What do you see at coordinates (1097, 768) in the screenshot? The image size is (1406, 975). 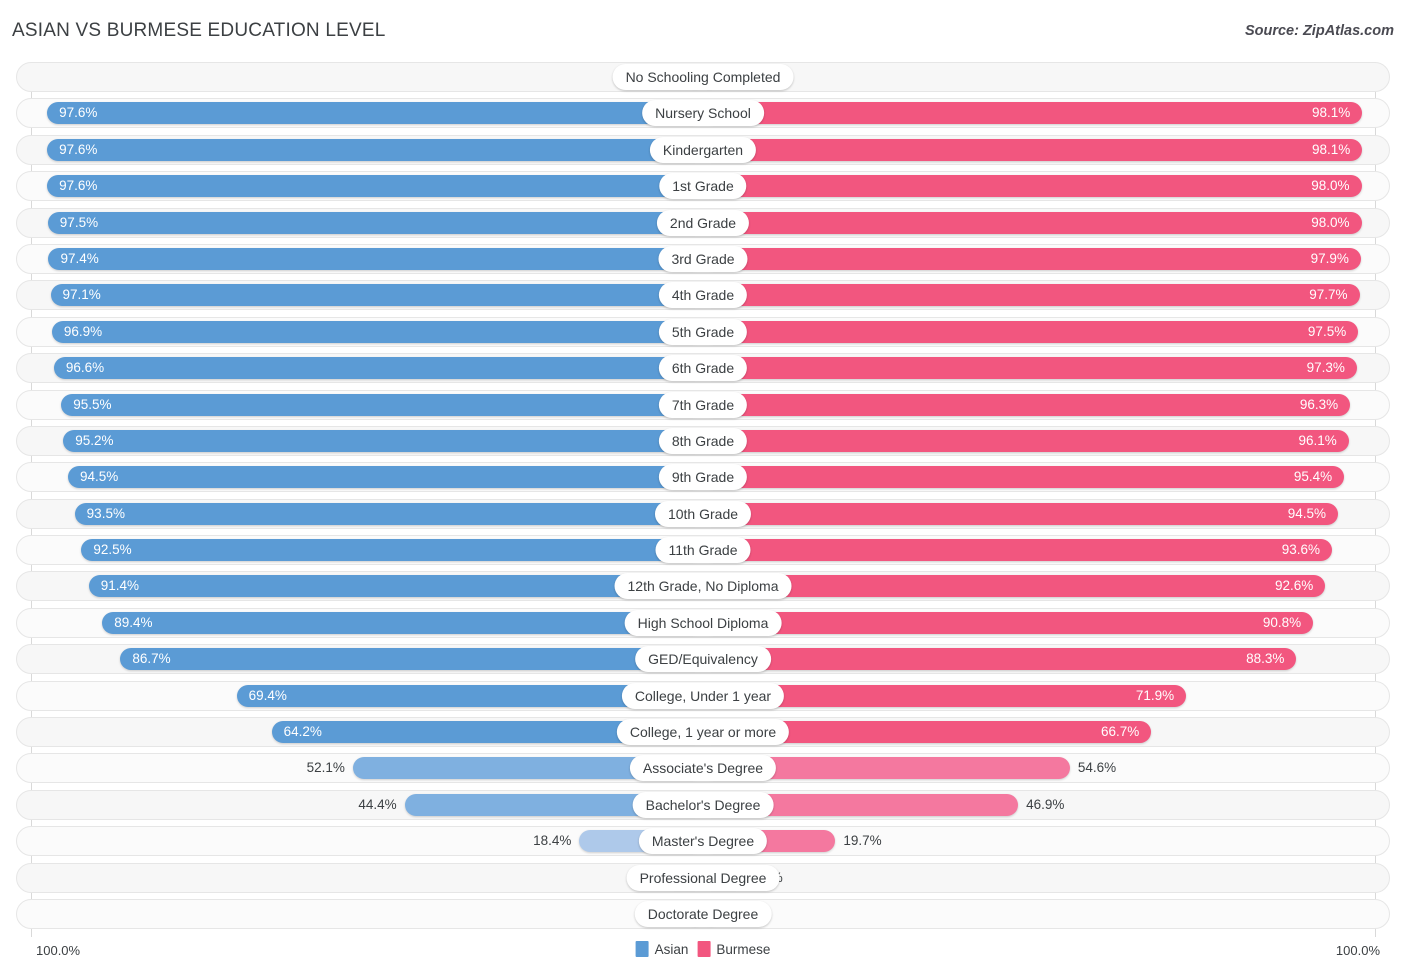 I see `value-label-burmese: 54.6%` at bounding box center [1097, 768].